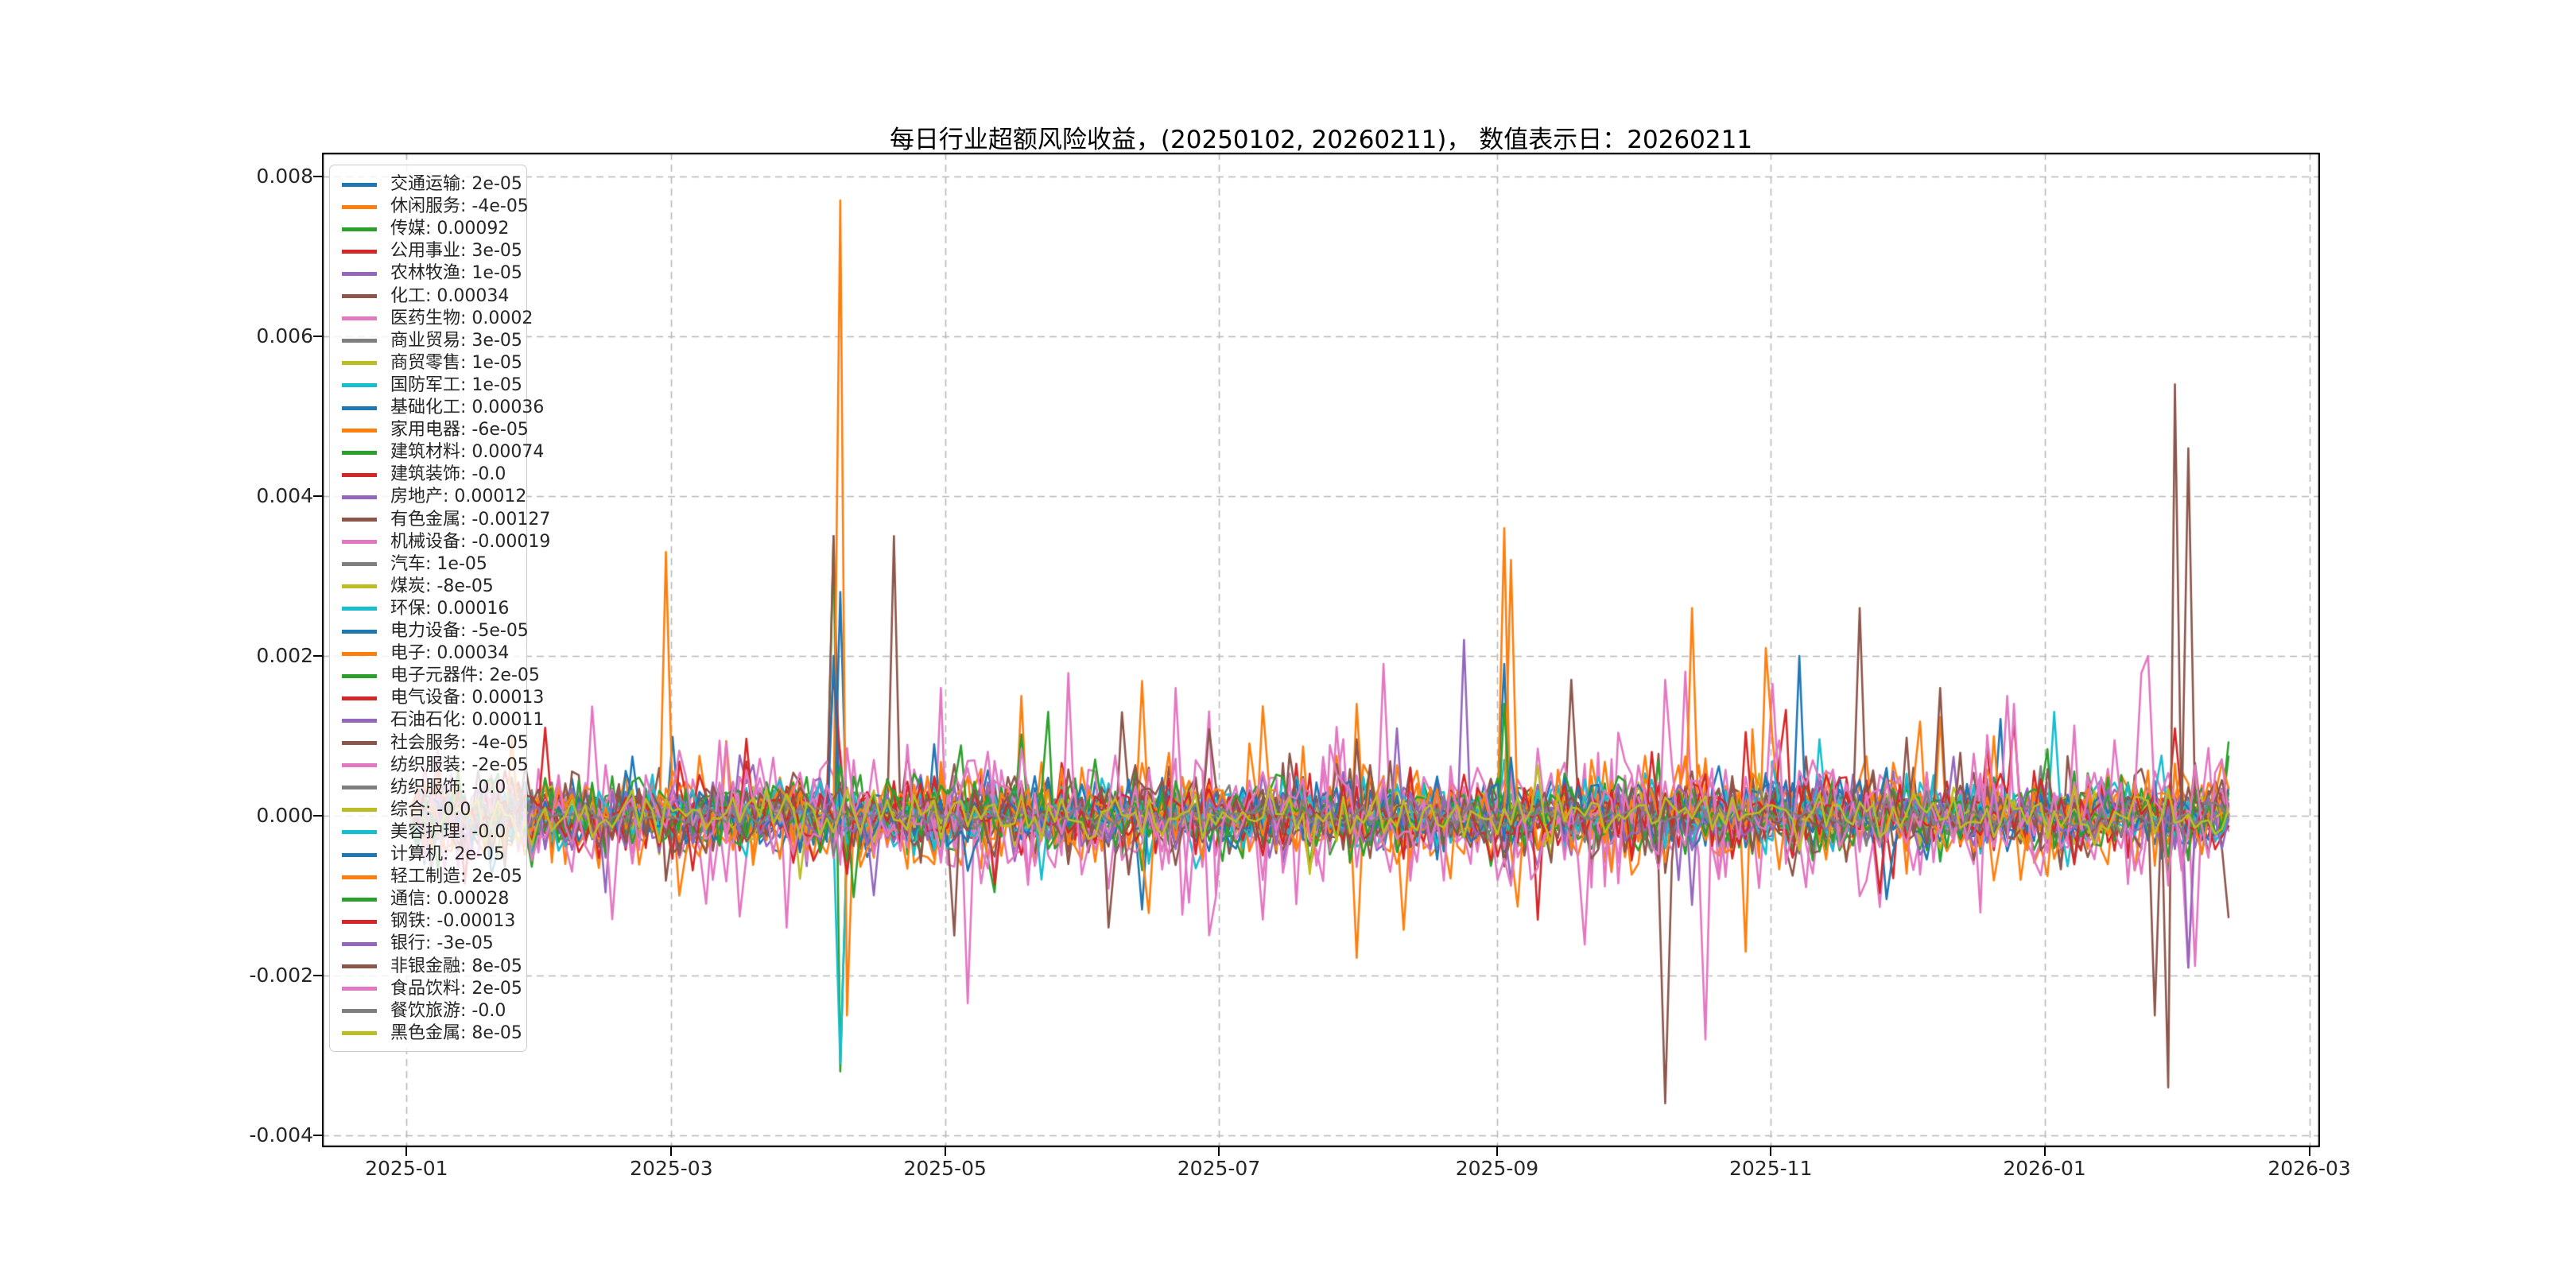  Describe the element at coordinates (428, 185) in the screenshot. I see `legend-item: 交通运输: 2e-05` at that location.